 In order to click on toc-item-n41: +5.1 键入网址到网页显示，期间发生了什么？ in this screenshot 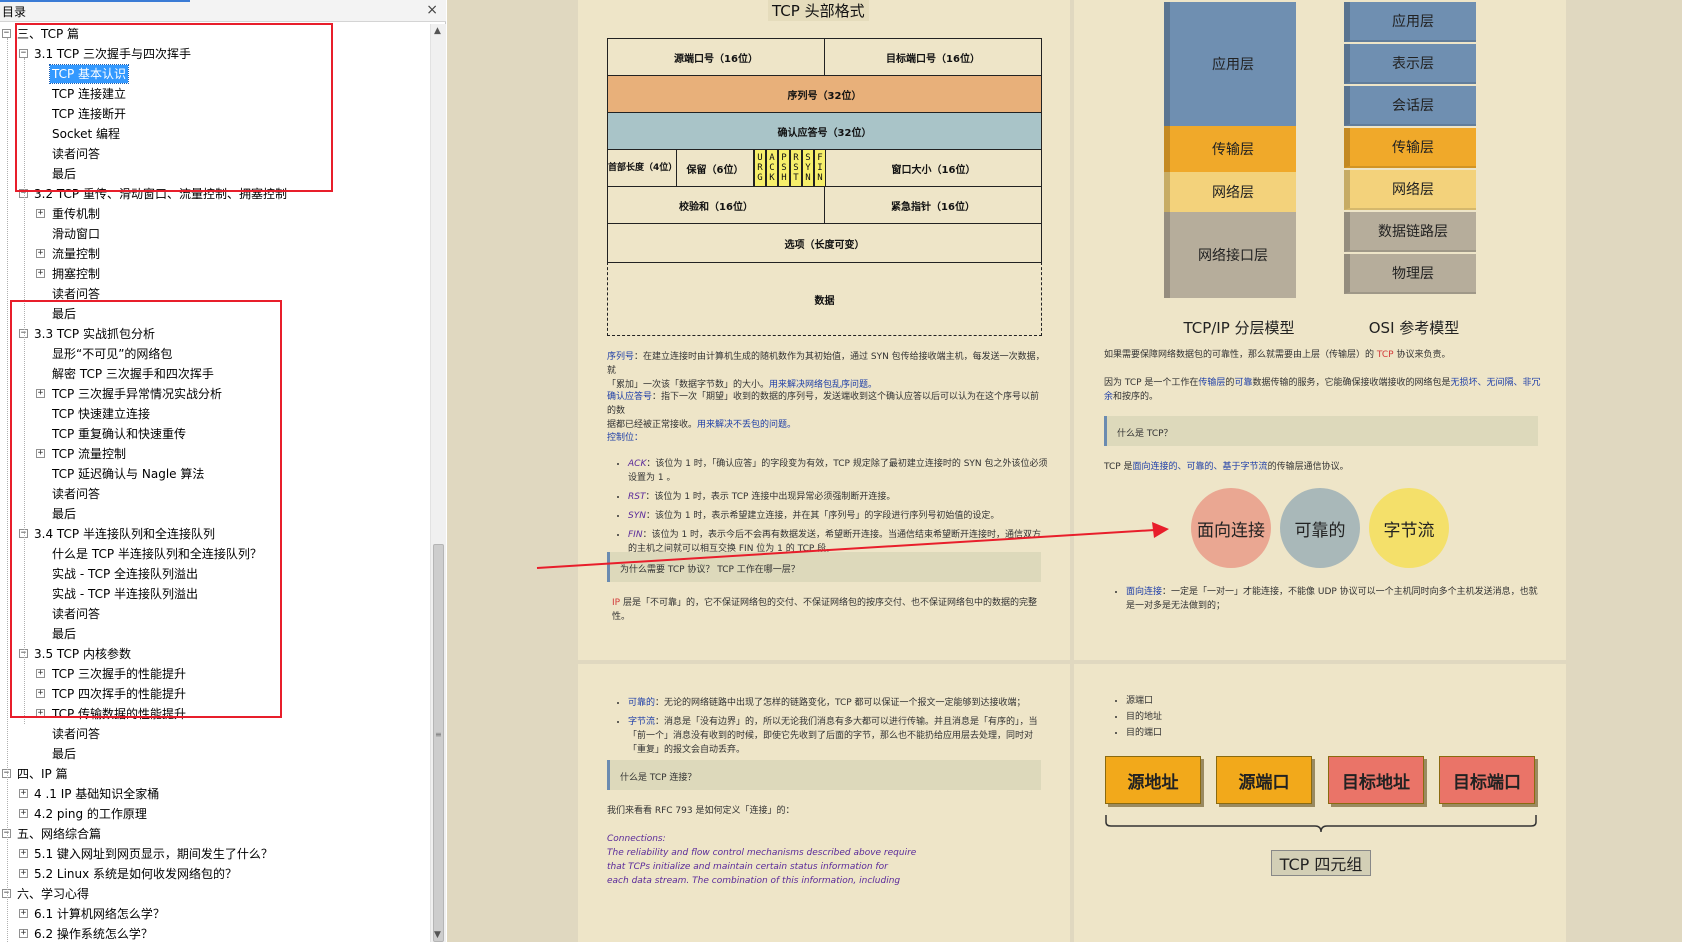, I will do `click(215, 854)`.